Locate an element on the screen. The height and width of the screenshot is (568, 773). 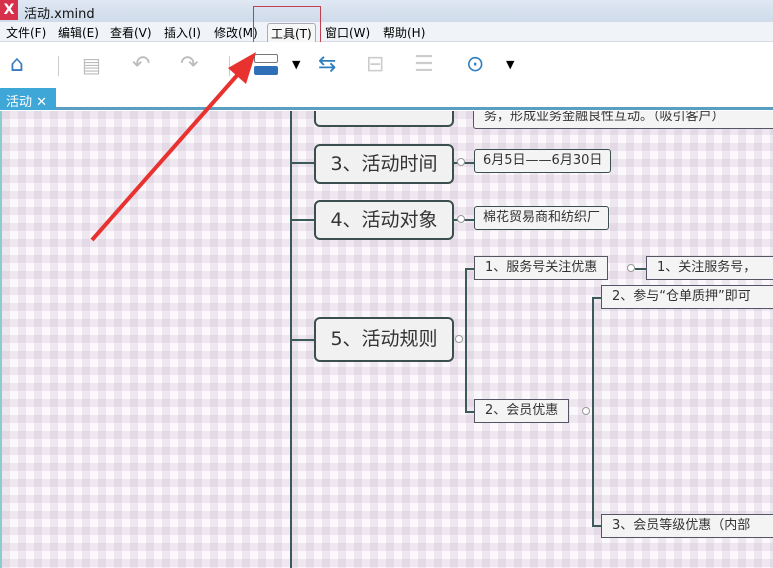
relationship-icon: ⇆ is located at coordinates (327, 65).